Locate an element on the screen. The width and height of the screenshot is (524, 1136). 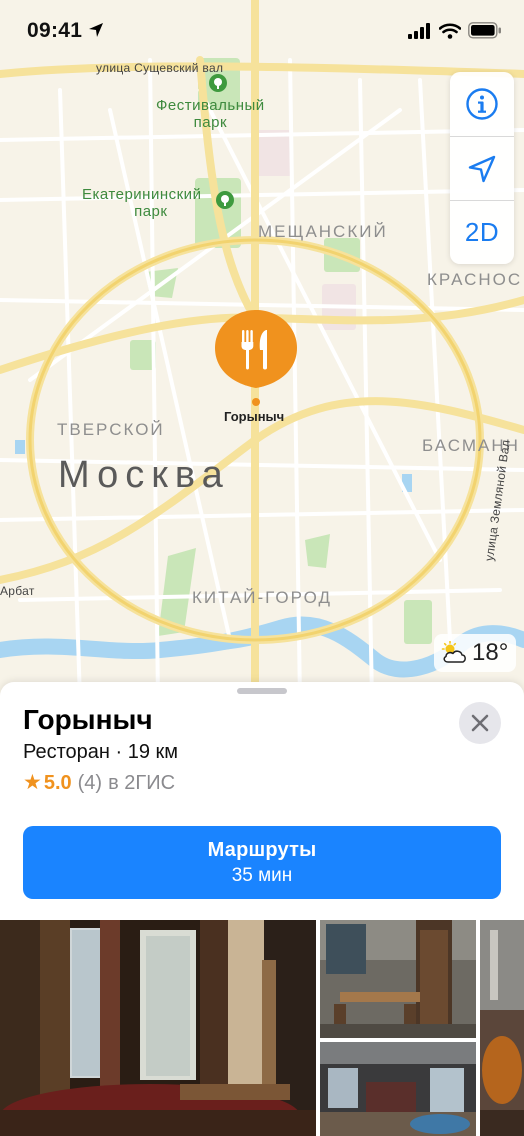
rating-row: ★ 5.0 (4) в 2ГИС is located at coordinates (99, 782).